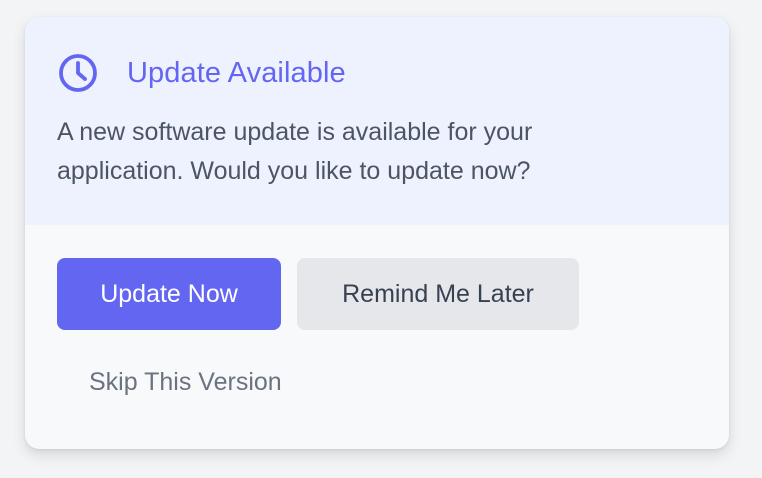 The width and height of the screenshot is (762, 478). I want to click on clock-icon, so click(78, 73).